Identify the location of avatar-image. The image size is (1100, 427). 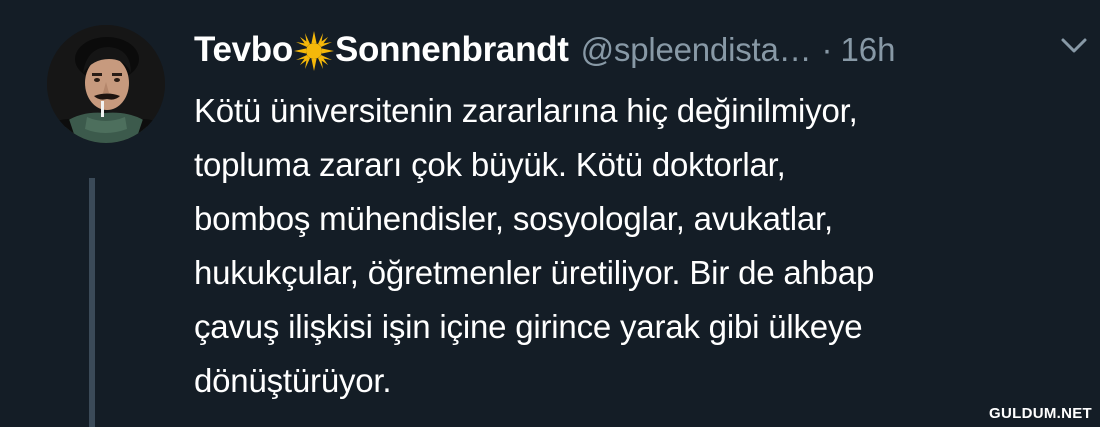
(106, 84).